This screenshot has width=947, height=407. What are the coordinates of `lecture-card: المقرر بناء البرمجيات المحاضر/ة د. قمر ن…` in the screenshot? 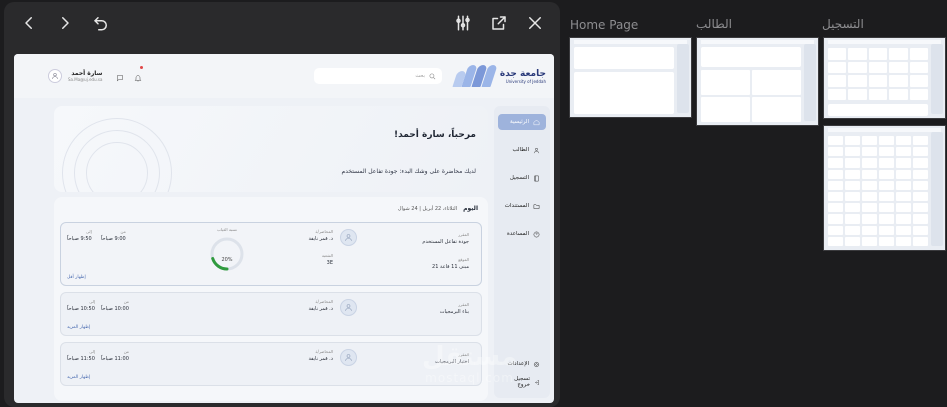 It's located at (271, 314).